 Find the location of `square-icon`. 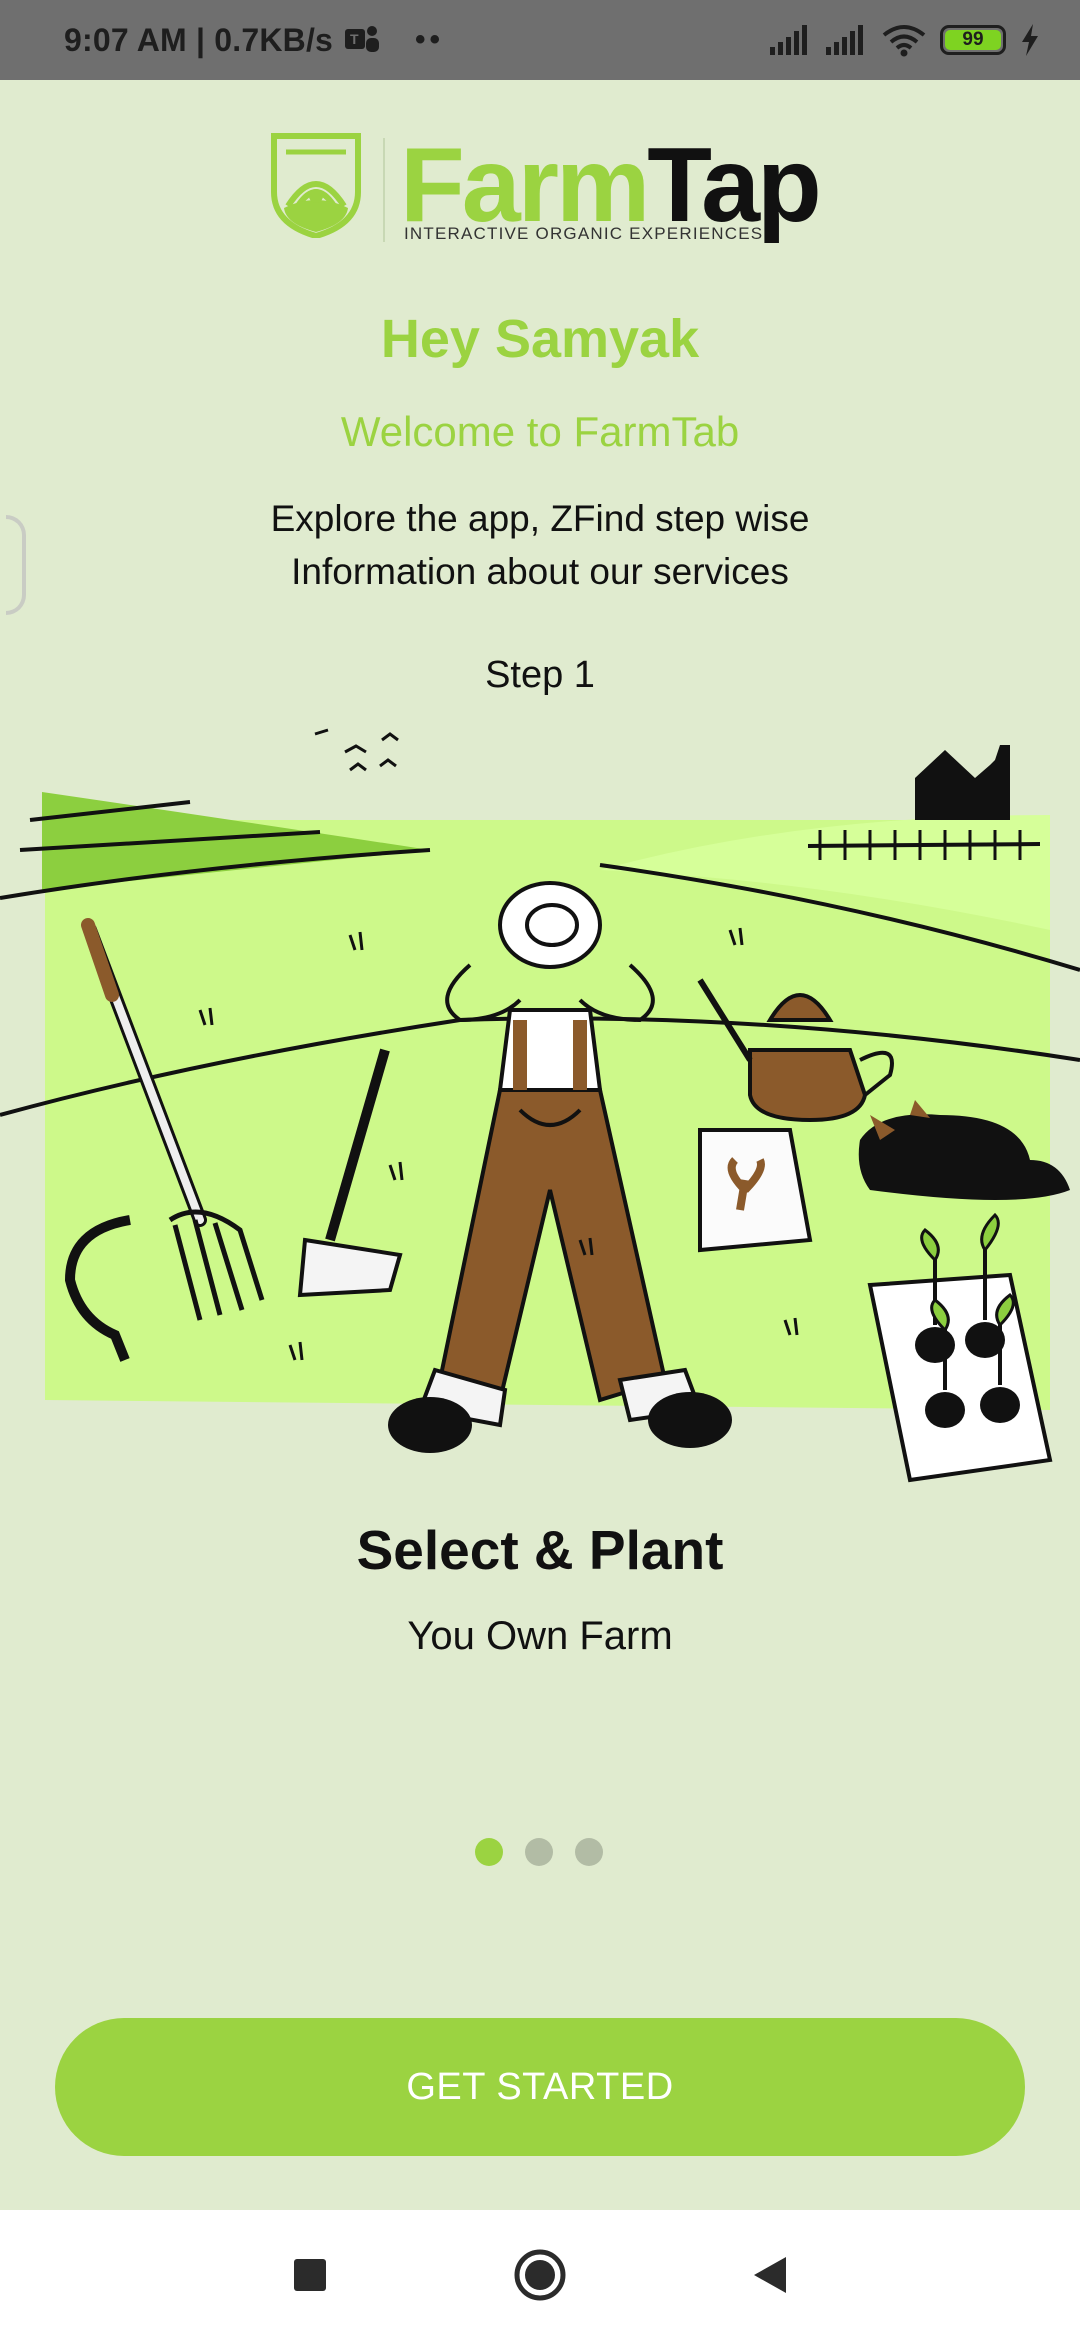

square-icon is located at coordinates (310, 2275).